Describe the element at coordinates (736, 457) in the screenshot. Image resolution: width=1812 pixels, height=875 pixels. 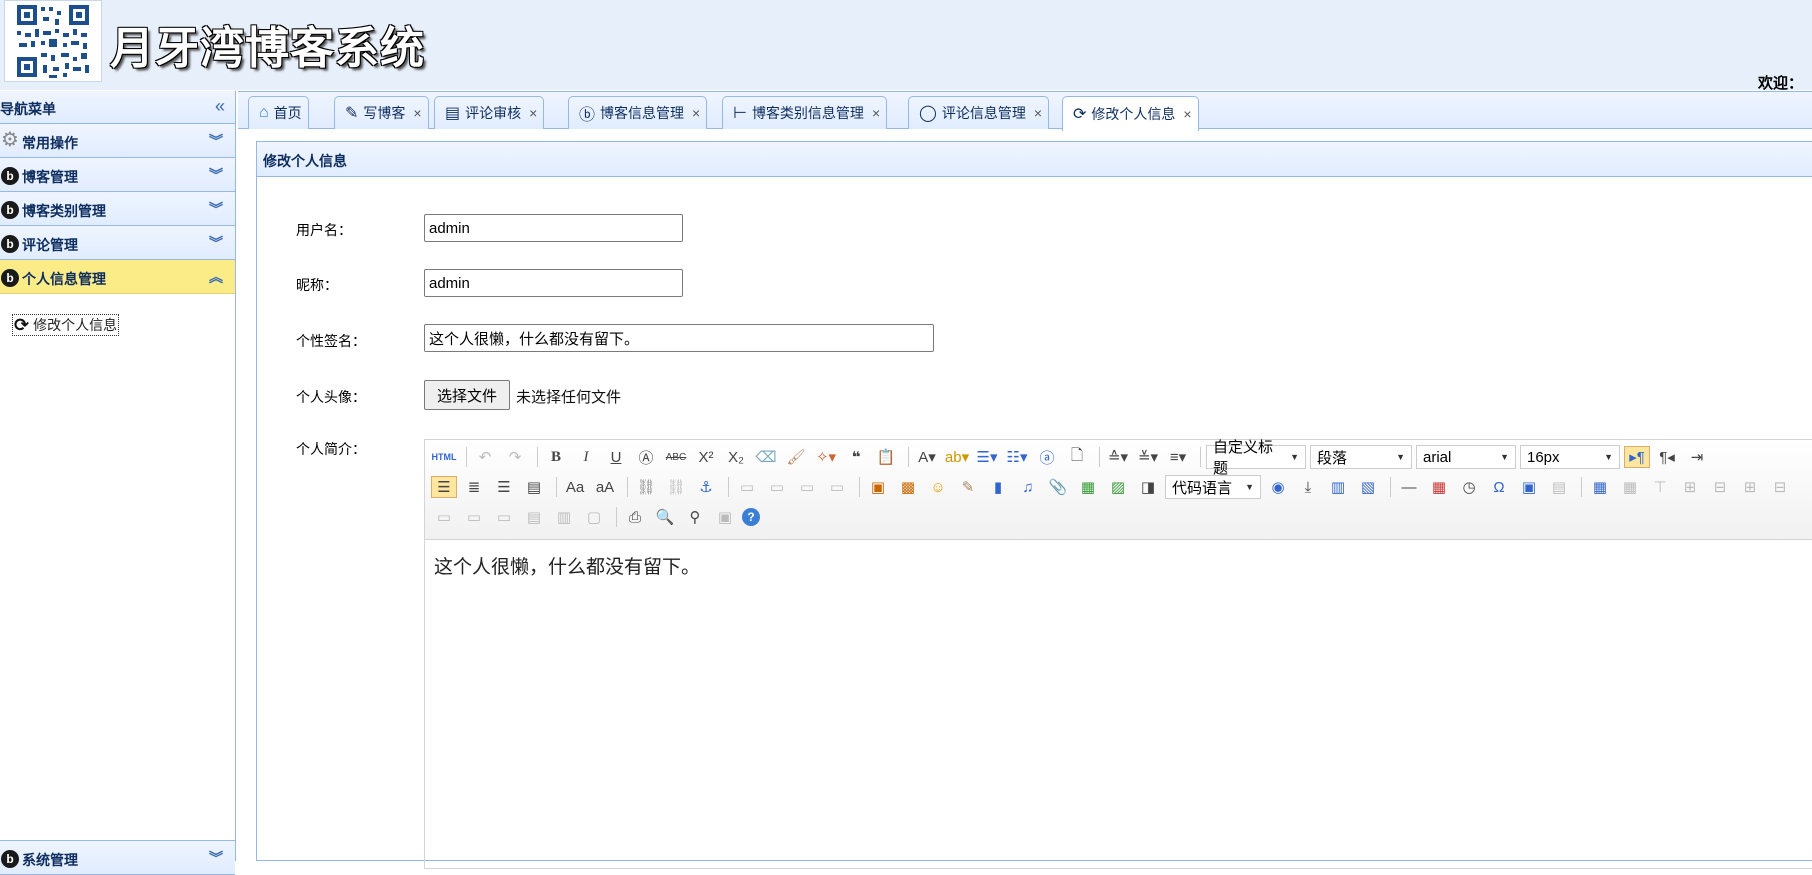
I see `subscript-icon: X₂` at that location.